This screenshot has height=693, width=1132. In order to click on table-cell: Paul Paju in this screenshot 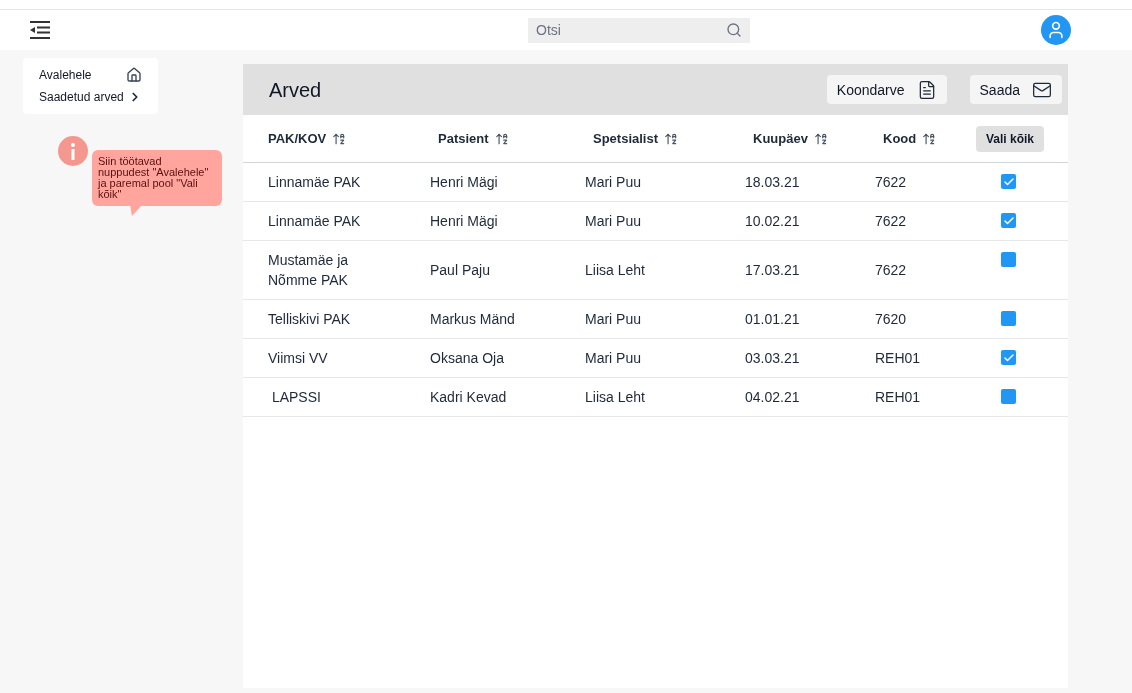, I will do `click(460, 270)`.